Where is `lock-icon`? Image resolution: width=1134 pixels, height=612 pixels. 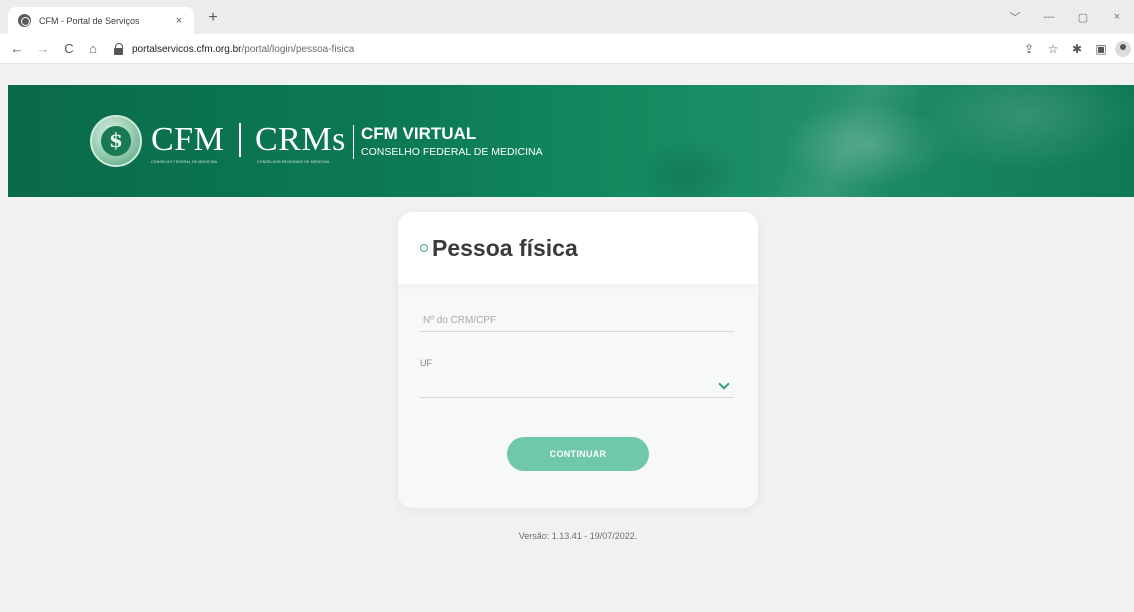
lock-icon is located at coordinates (119, 49).